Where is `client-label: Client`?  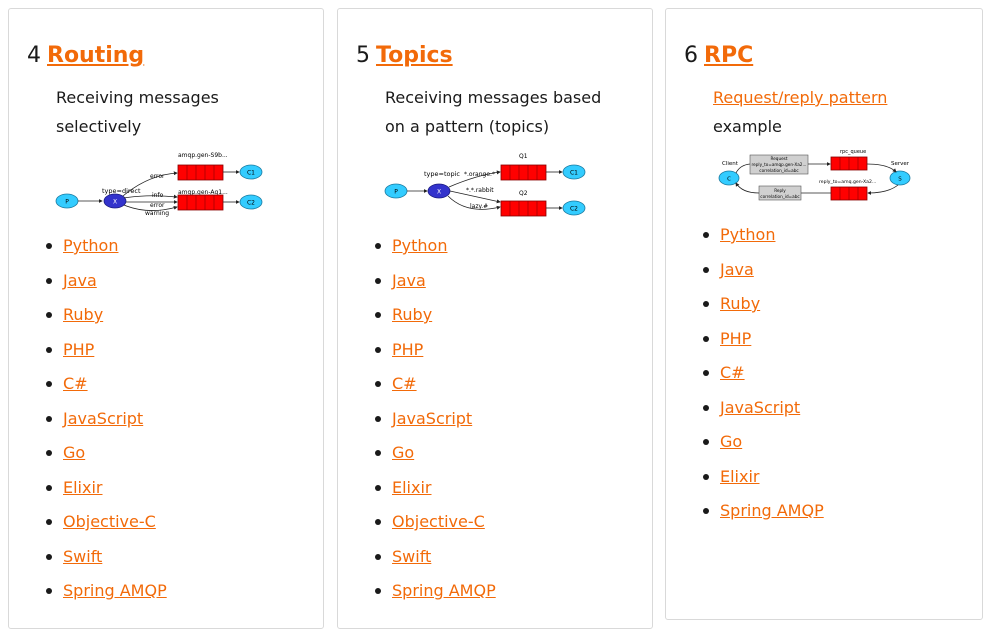 client-label: Client is located at coordinates (730, 164).